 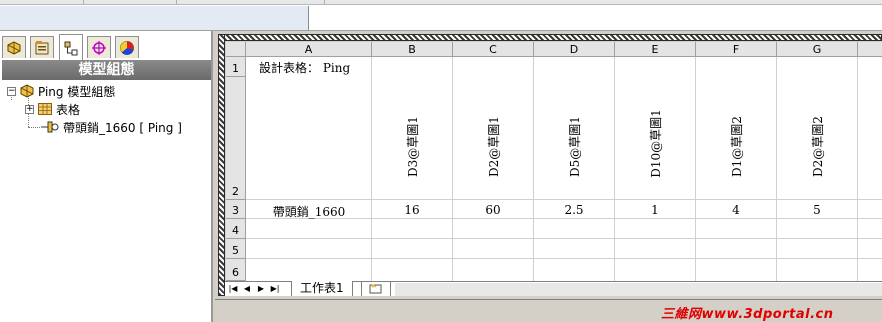 I want to click on row-header-3: 3, so click(x=236, y=209).